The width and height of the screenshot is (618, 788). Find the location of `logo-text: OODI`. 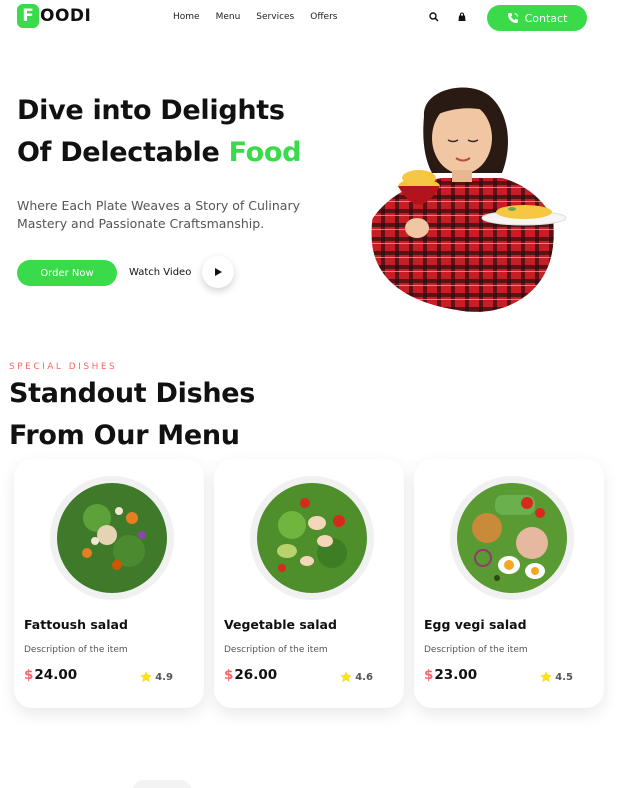

logo-text: OODI is located at coordinates (66, 16).